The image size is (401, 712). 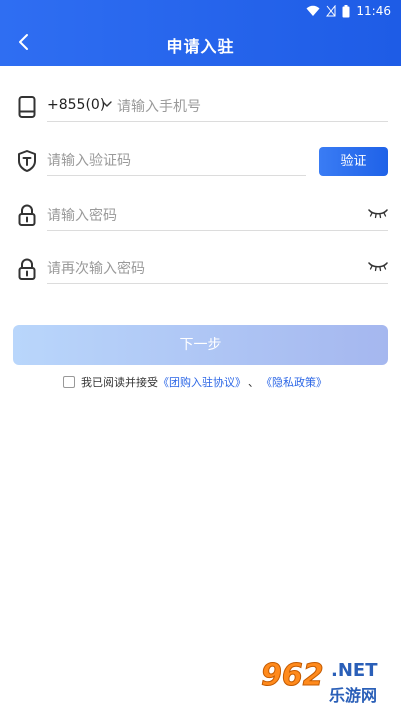 I want to click on wifi-icon, so click(x=313, y=10).